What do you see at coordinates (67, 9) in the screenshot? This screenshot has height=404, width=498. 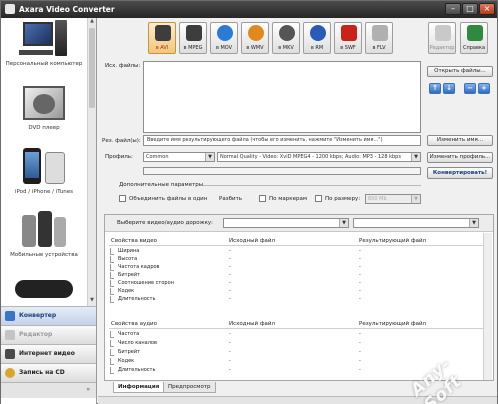 I see `window-title: Axara Video Converter` at bounding box center [67, 9].